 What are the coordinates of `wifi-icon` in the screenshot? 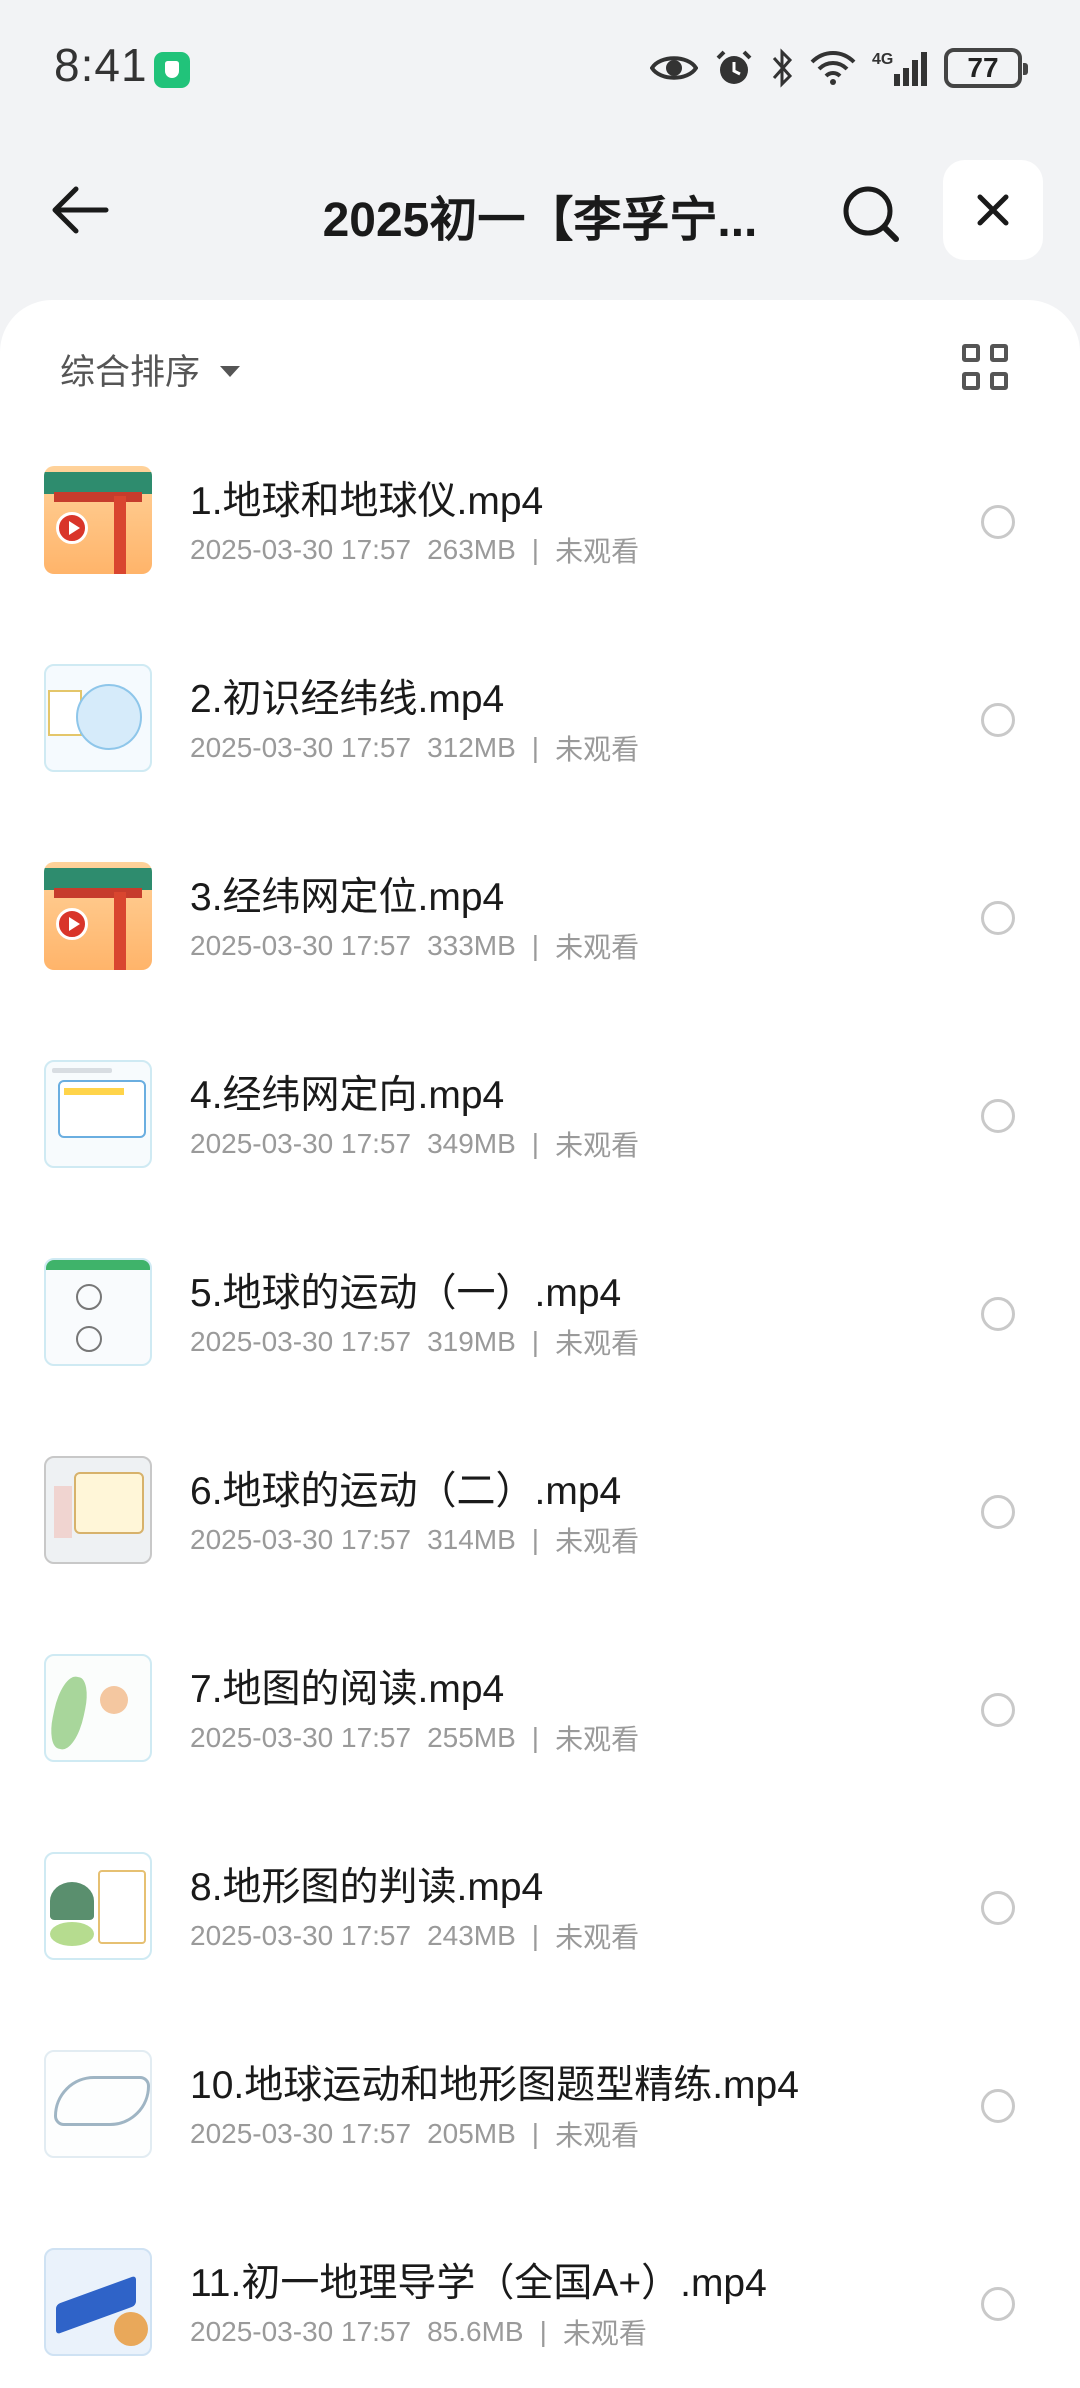 It's located at (833, 68).